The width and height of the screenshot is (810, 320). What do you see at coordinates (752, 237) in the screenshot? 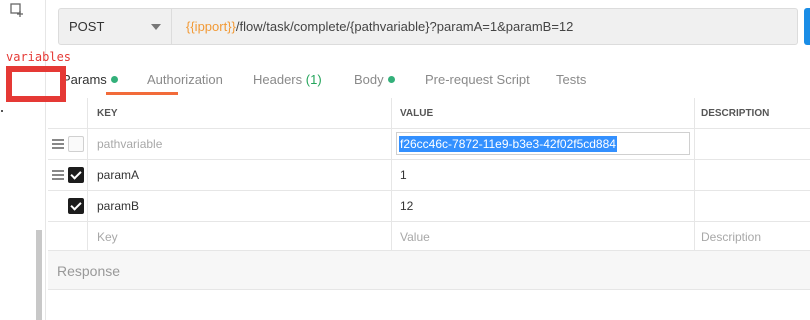
I see `description-placeholder: Description` at bounding box center [752, 237].